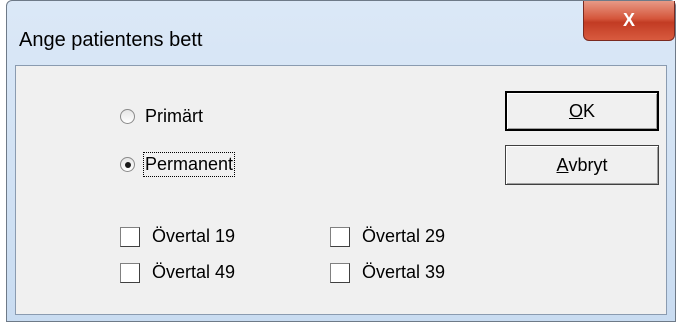 This screenshot has width=682, height=329. I want to click on checkbox-overtal-39: Övertal 39, so click(387, 272).